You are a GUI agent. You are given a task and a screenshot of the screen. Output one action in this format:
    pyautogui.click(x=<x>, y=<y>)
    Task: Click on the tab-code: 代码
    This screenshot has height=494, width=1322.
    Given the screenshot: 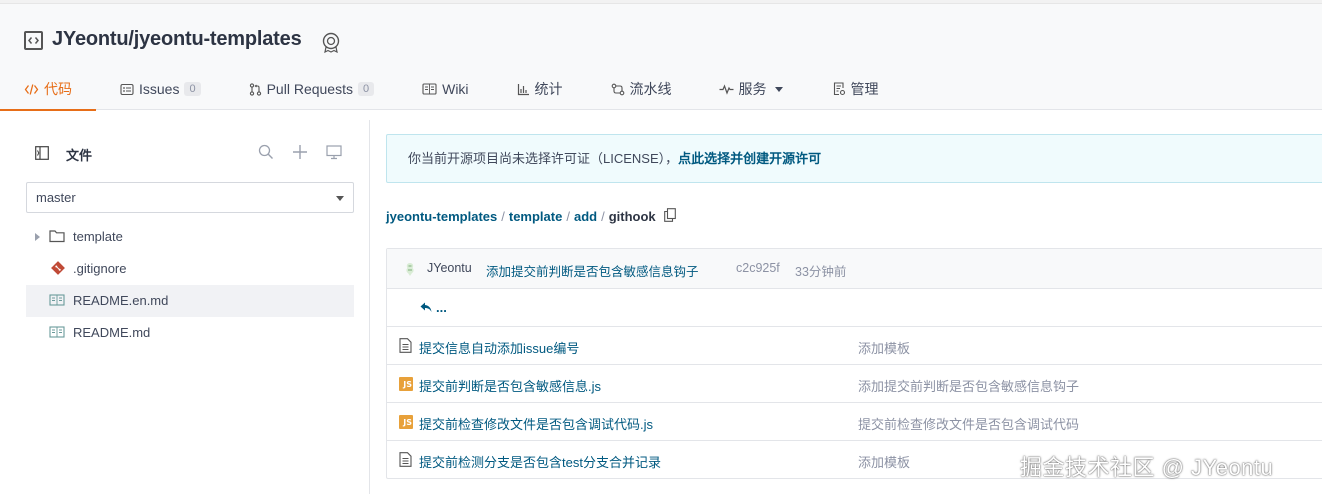 What is the action you would take?
    pyautogui.click(x=48, y=89)
    